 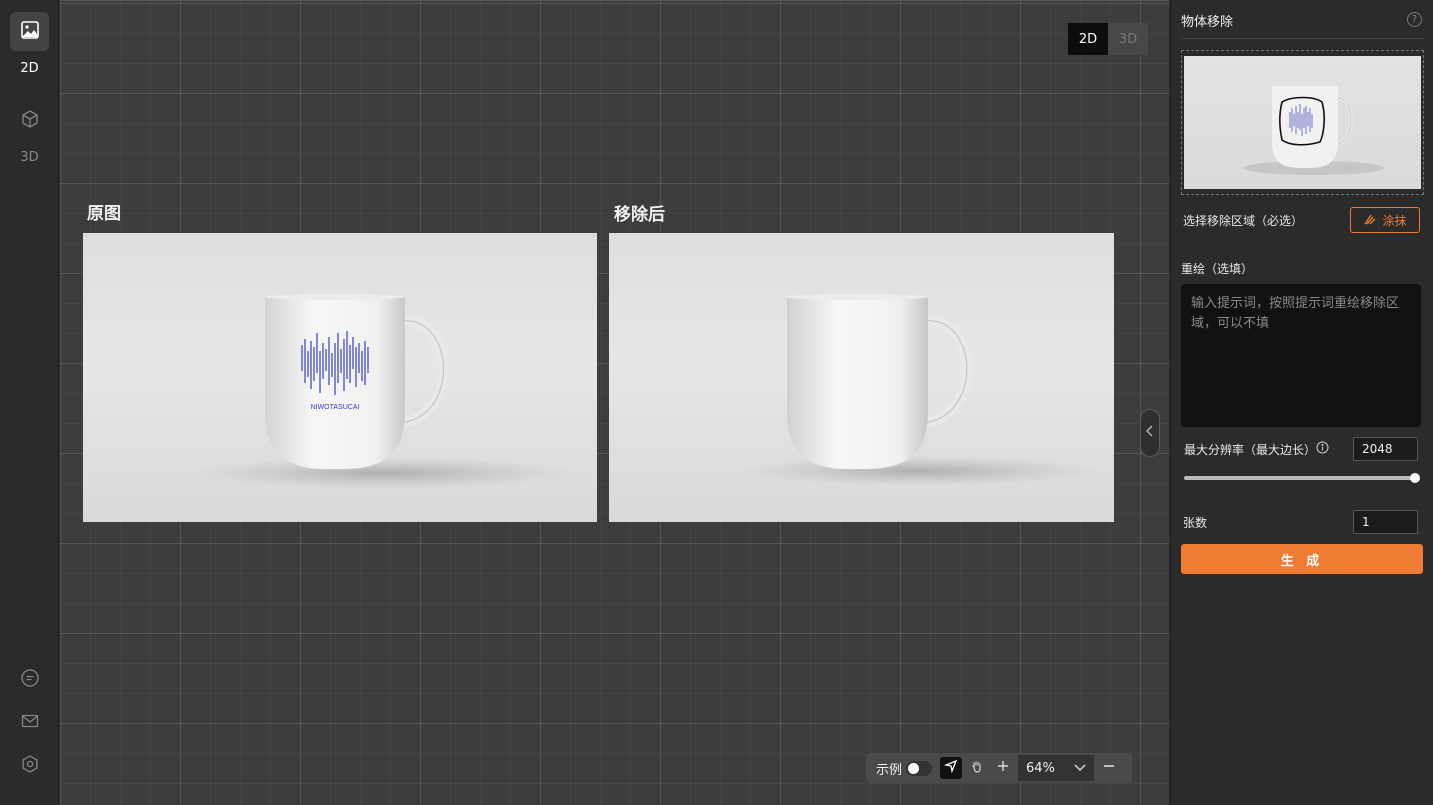 What do you see at coordinates (1302, 38) in the screenshot?
I see `panel-divider` at bounding box center [1302, 38].